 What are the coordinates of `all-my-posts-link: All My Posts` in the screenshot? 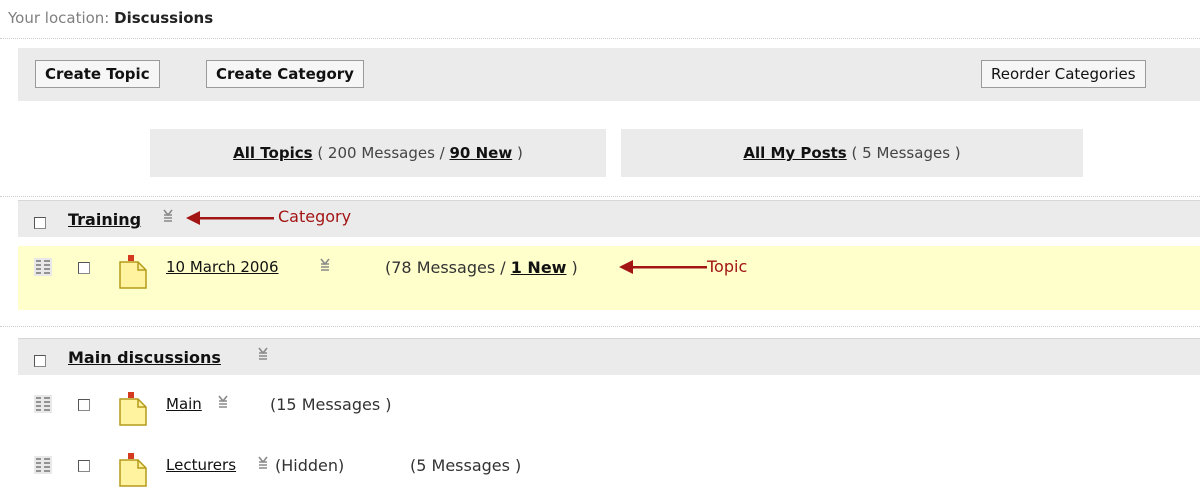 It's located at (794, 153).